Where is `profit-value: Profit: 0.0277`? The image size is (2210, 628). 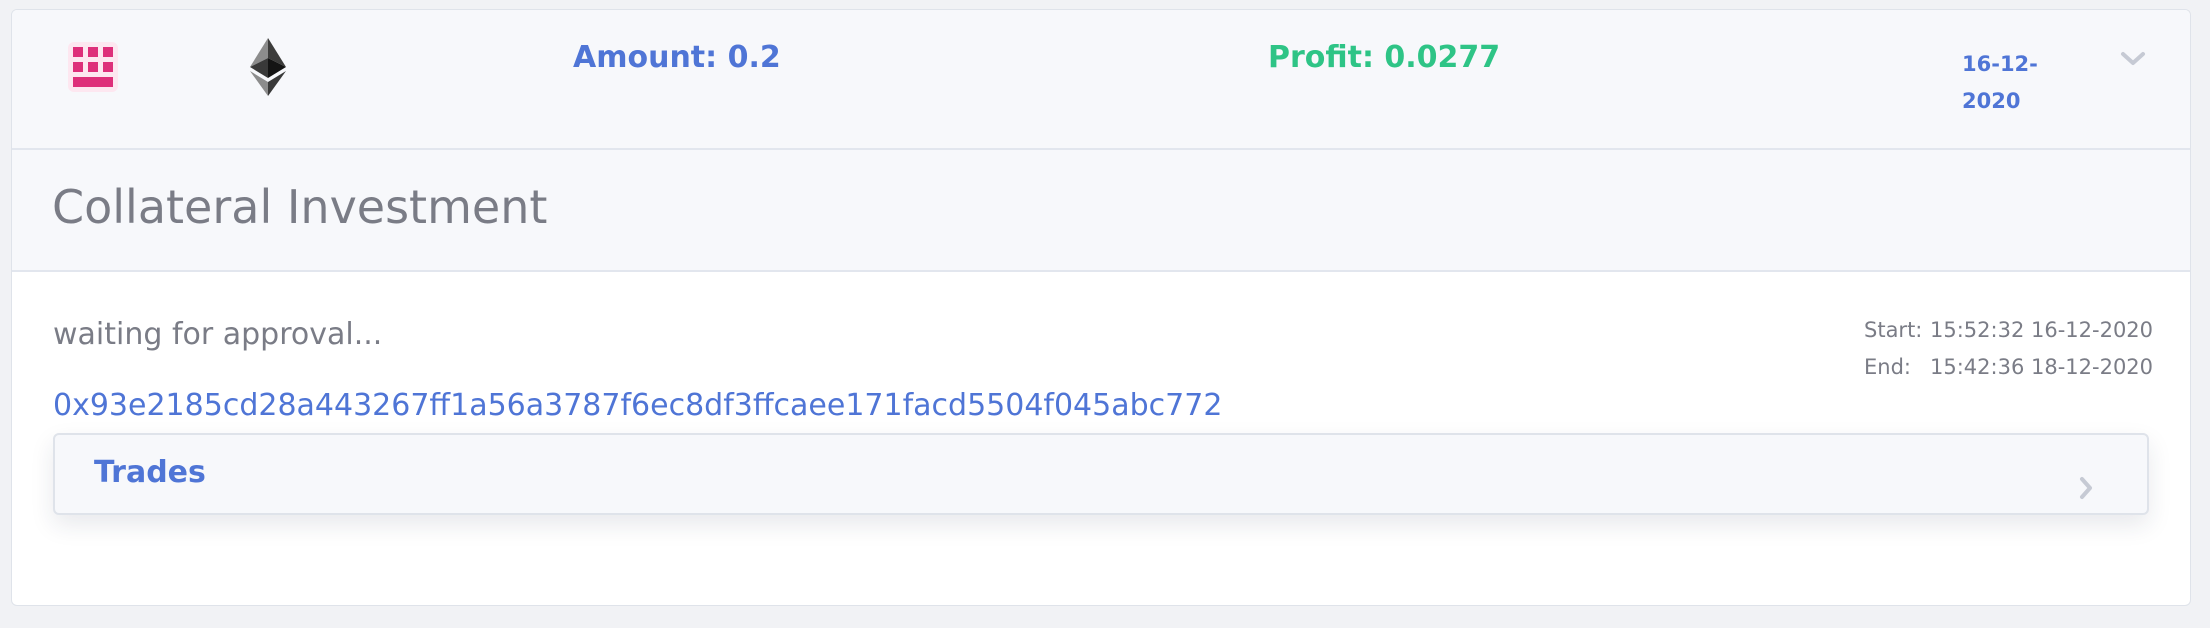
profit-value: Profit: 0.0277 is located at coordinates (1384, 57).